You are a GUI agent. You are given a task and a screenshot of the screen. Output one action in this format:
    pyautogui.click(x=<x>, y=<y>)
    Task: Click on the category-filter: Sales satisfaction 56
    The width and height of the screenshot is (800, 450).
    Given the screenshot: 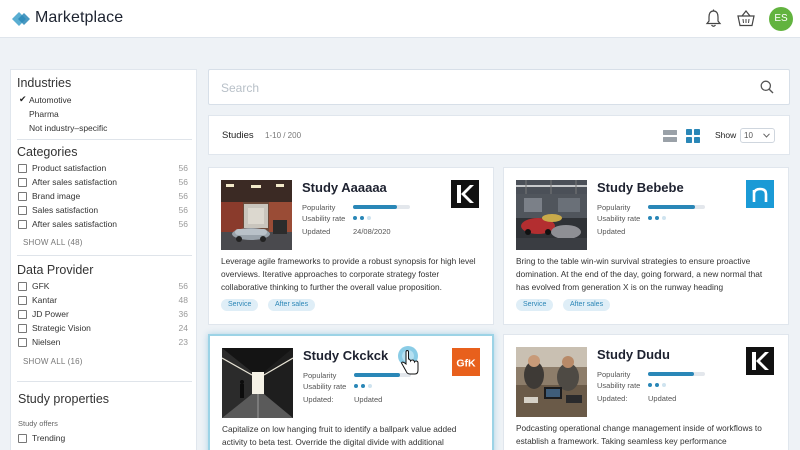 What is the action you would take?
    pyautogui.click(x=103, y=211)
    